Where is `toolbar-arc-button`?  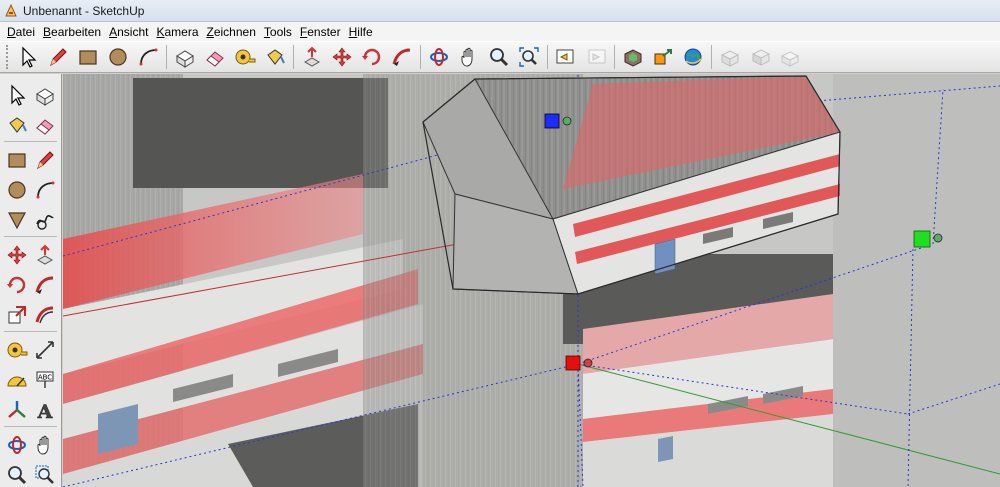
toolbar-arc-button is located at coordinates (148, 57).